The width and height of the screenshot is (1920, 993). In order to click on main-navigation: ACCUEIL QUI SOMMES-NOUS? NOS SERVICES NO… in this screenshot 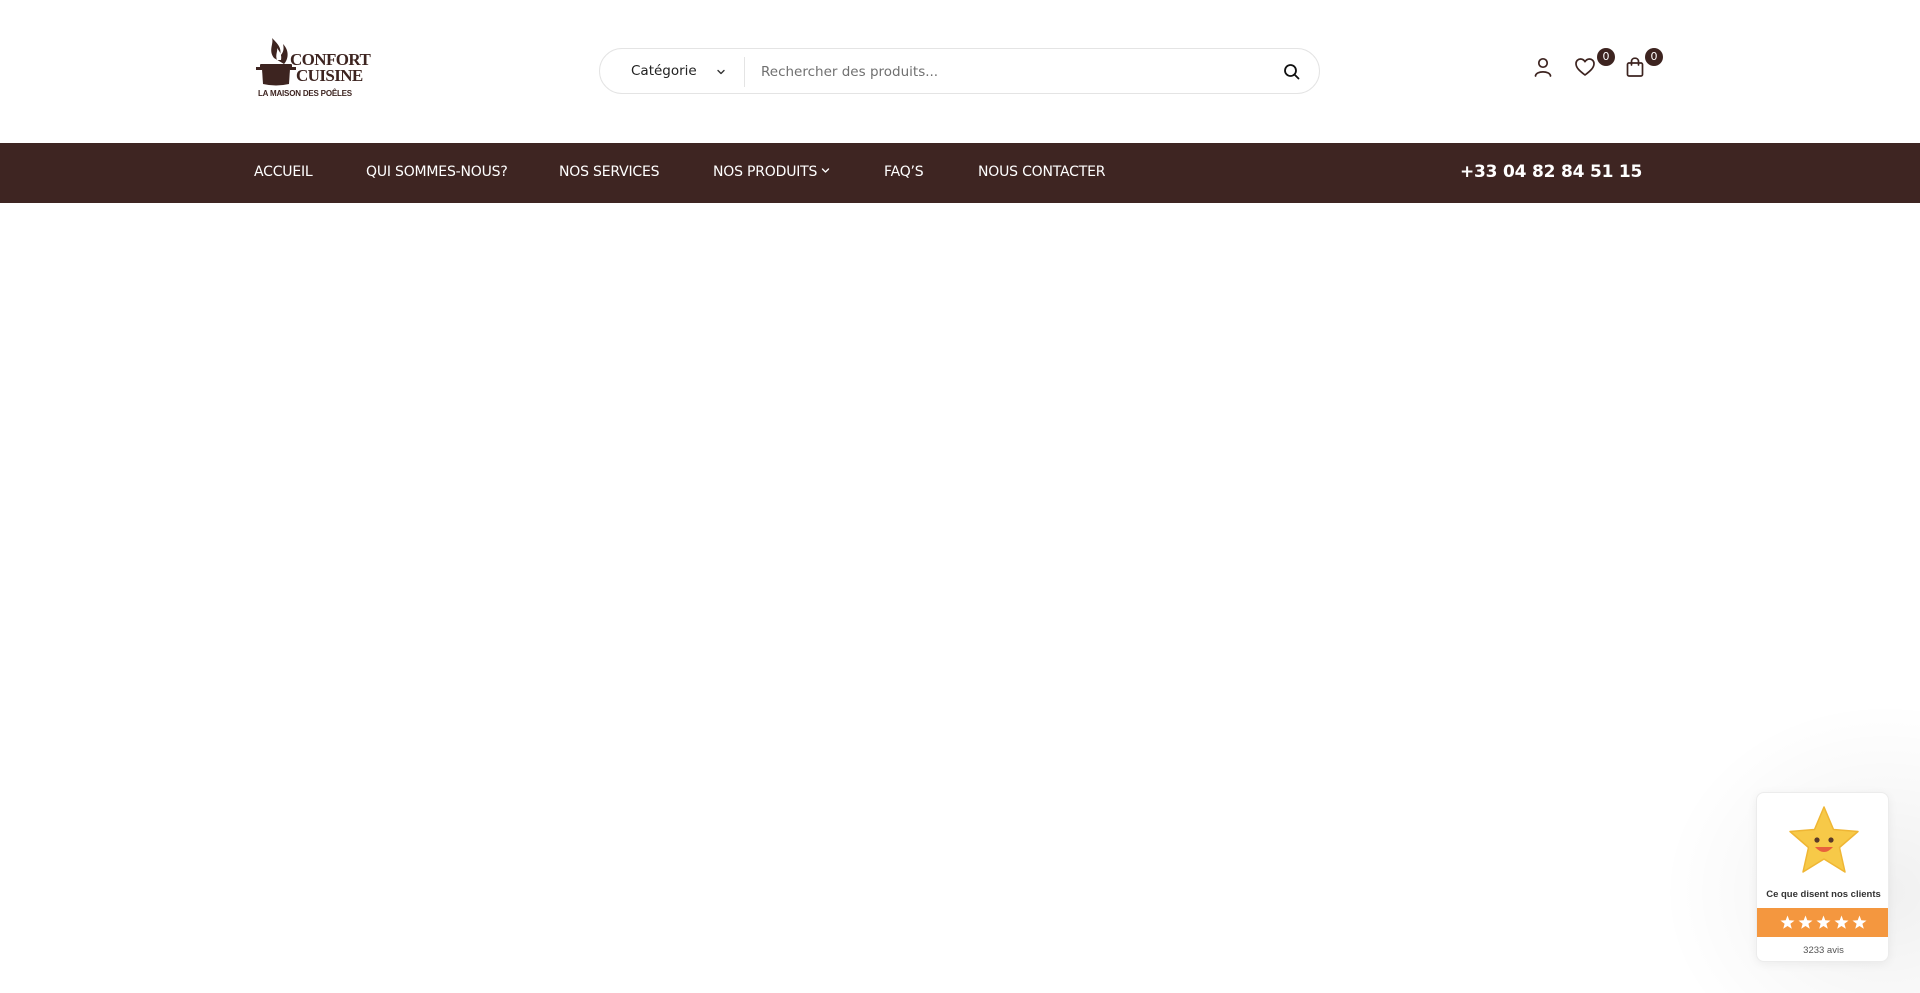, I will do `click(960, 173)`.